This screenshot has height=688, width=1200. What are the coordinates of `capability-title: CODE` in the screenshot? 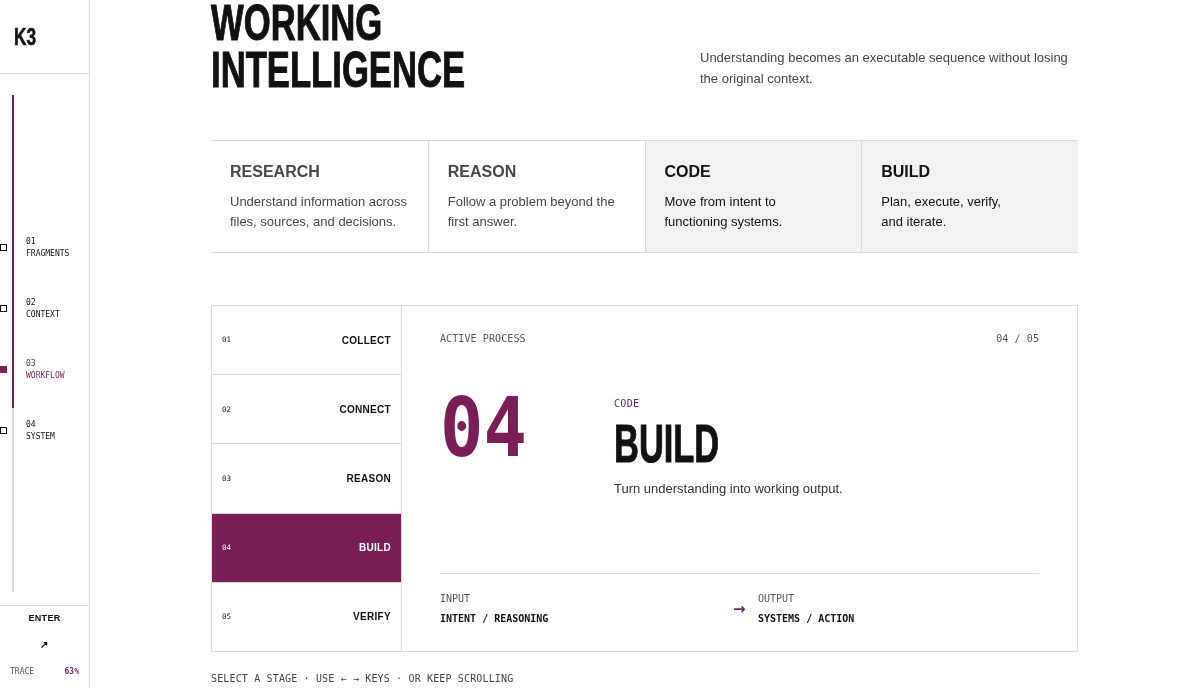 It's located at (687, 172).